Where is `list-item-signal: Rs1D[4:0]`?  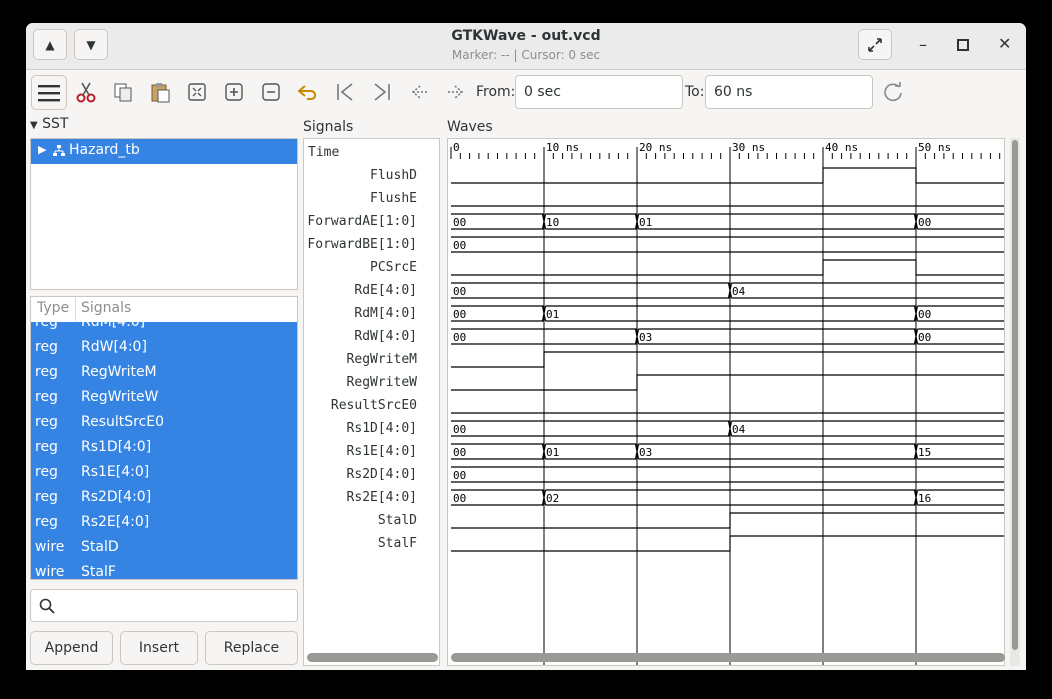 list-item-signal: Rs1D[4:0] is located at coordinates (116, 447).